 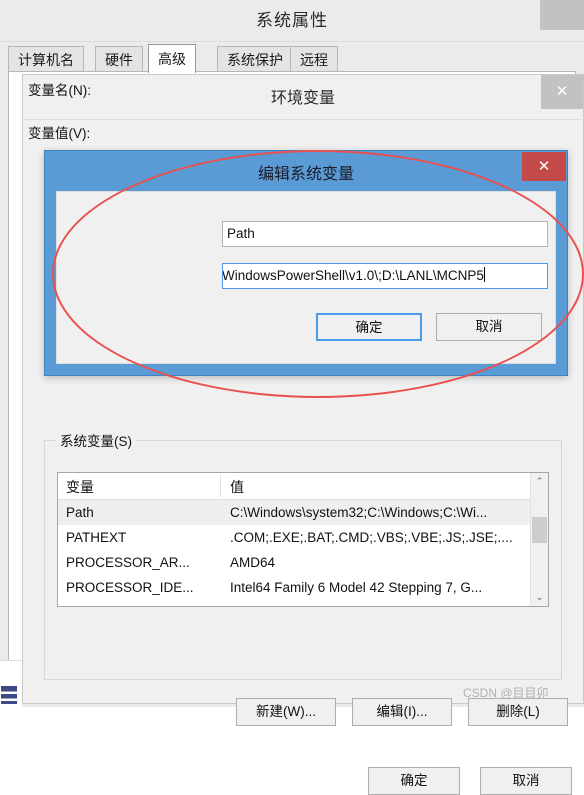 What do you see at coordinates (484, 274) in the screenshot?
I see `text-caret` at bounding box center [484, 274].